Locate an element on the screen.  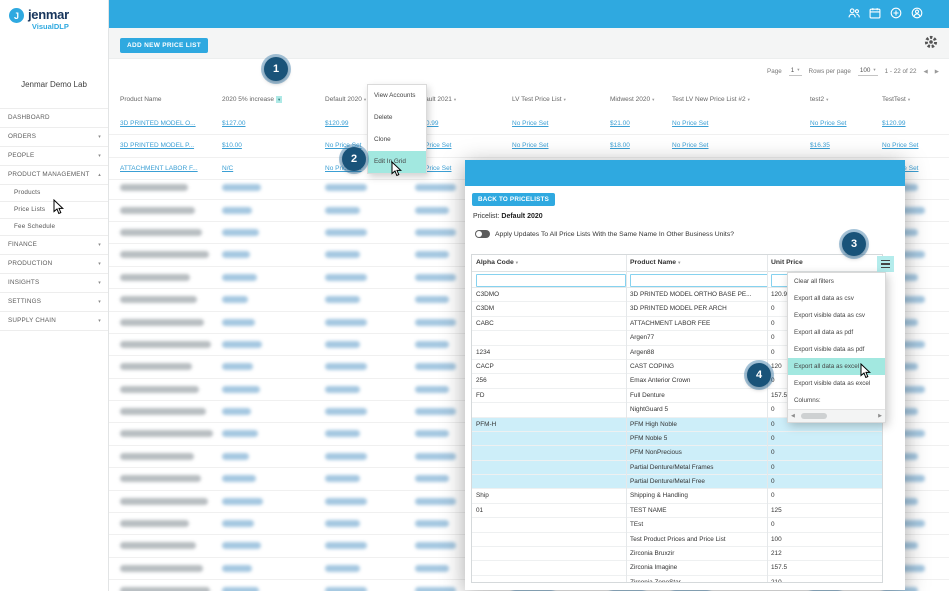
price-cell: $21.00 is located at coordinates (620, 123).